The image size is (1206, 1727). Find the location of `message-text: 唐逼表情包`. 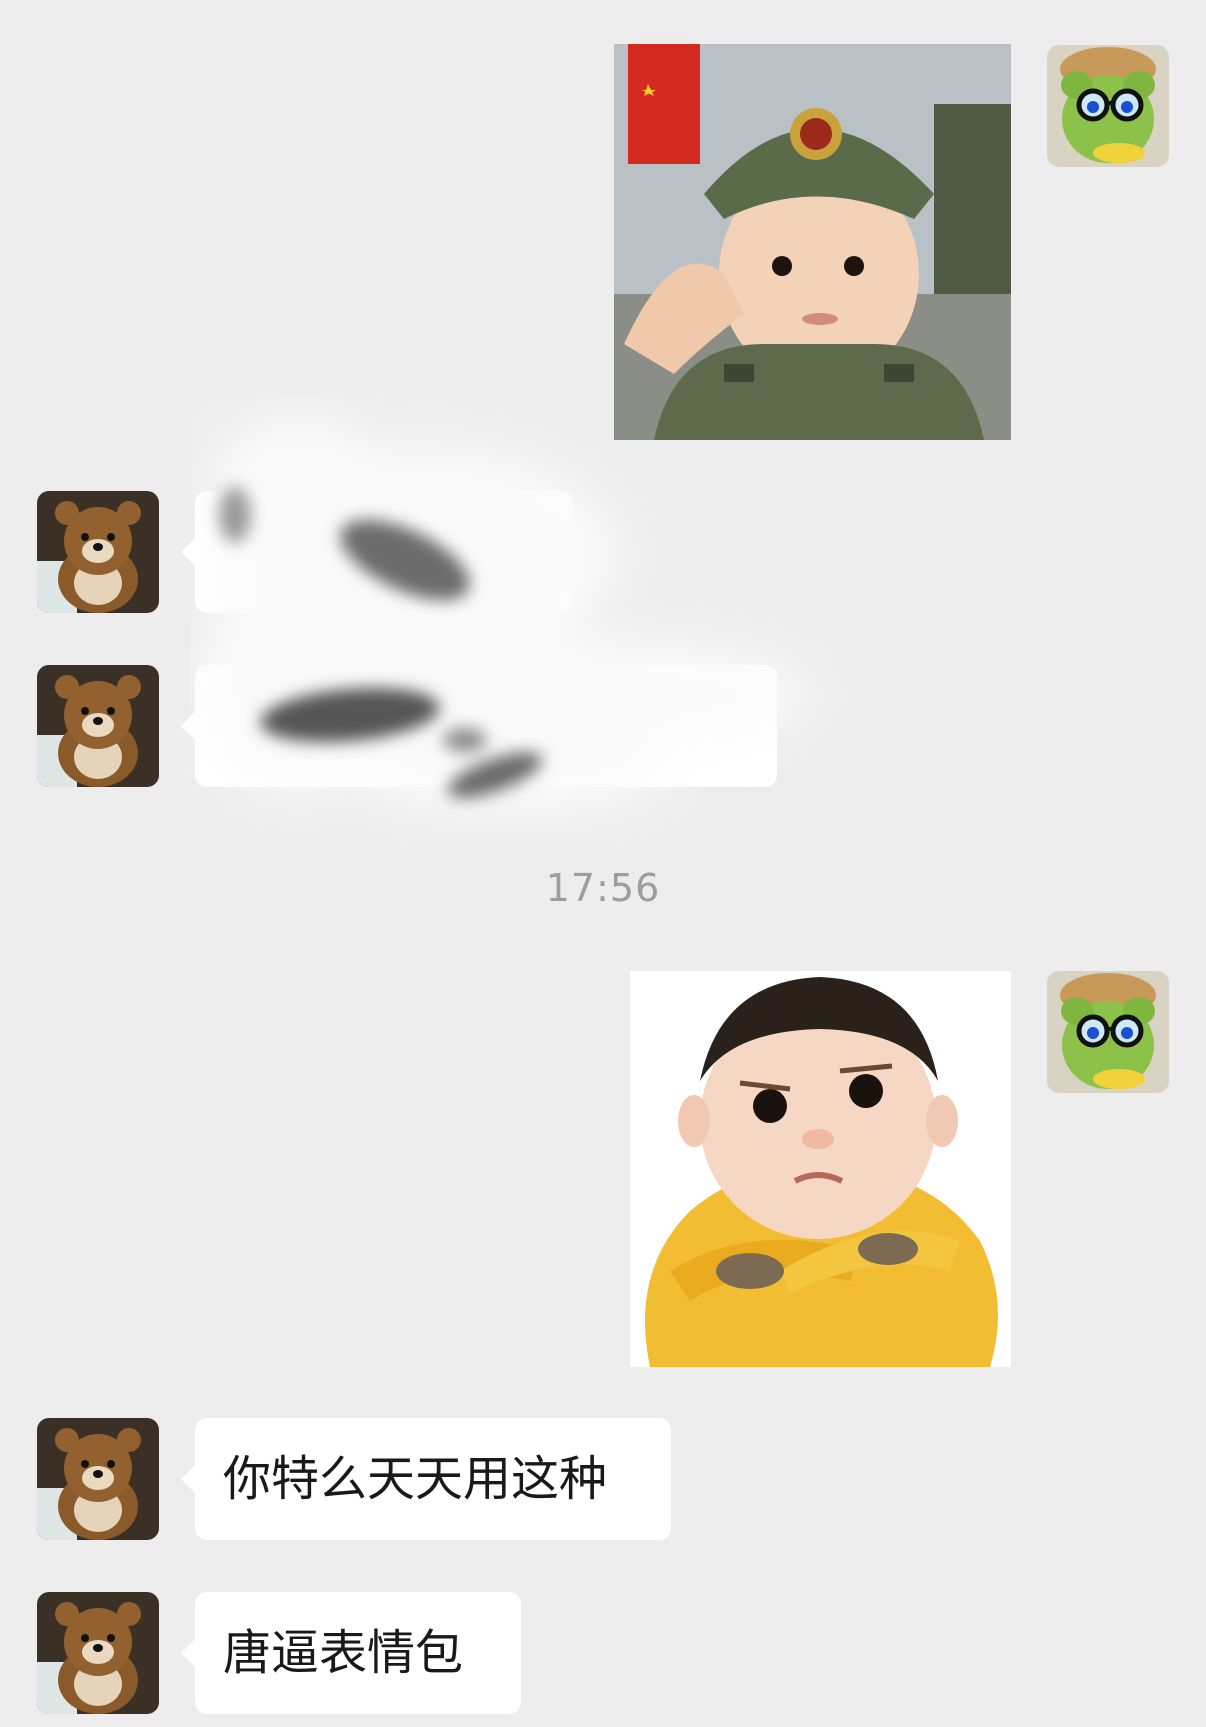

message-text: 唐逼表情包 is located at coordinates (343, 1653).